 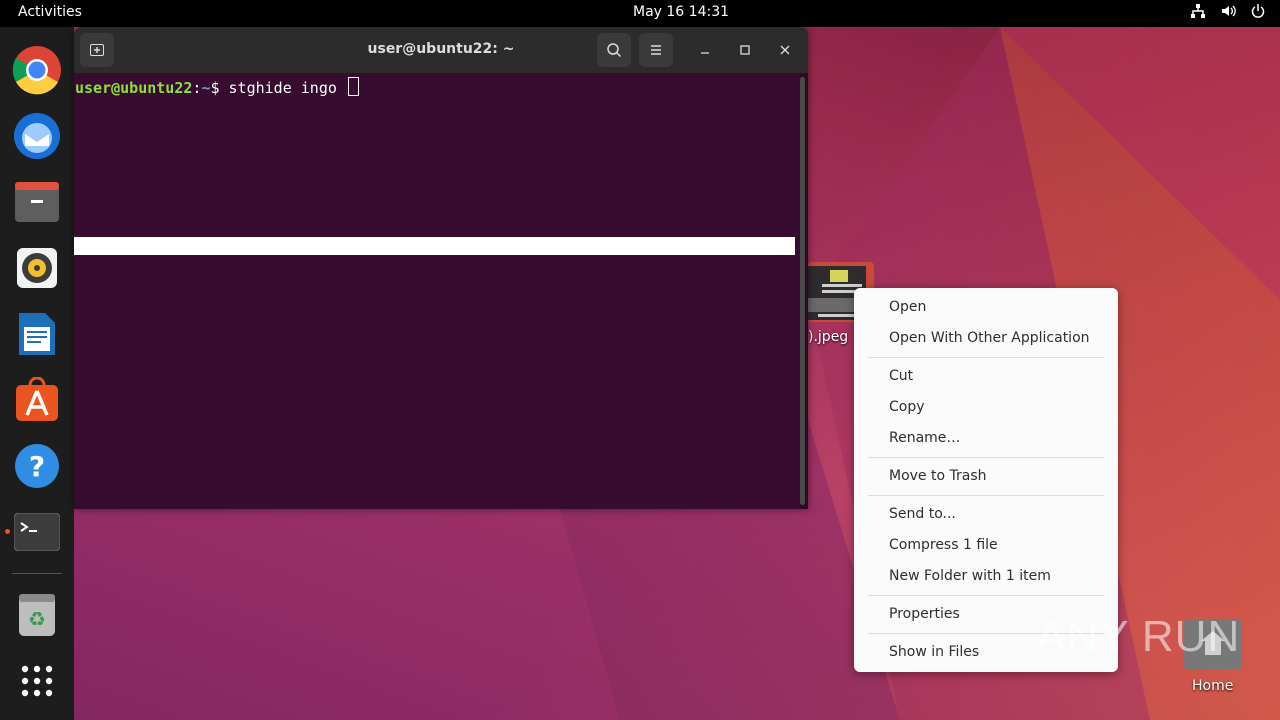 I want to click on menu-item-properties: Properties, so click(x=924, y=614).